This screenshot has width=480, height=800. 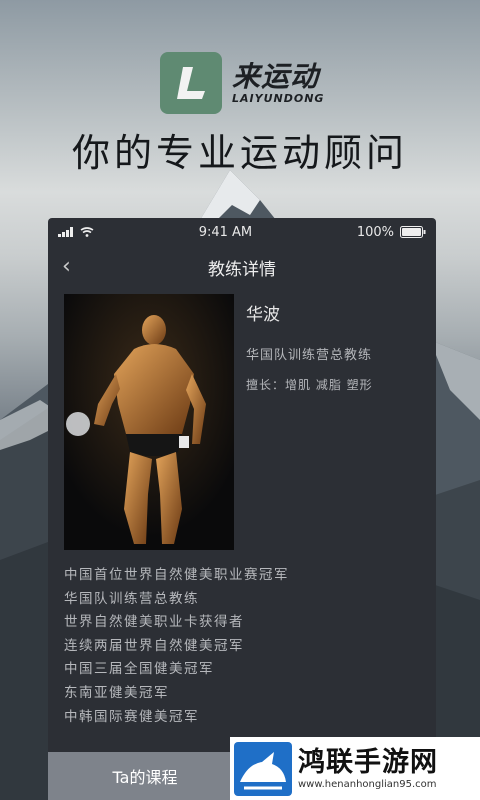 I want to click on list-item: 中国三届全国健美冠军, so click(x=139, y=669).